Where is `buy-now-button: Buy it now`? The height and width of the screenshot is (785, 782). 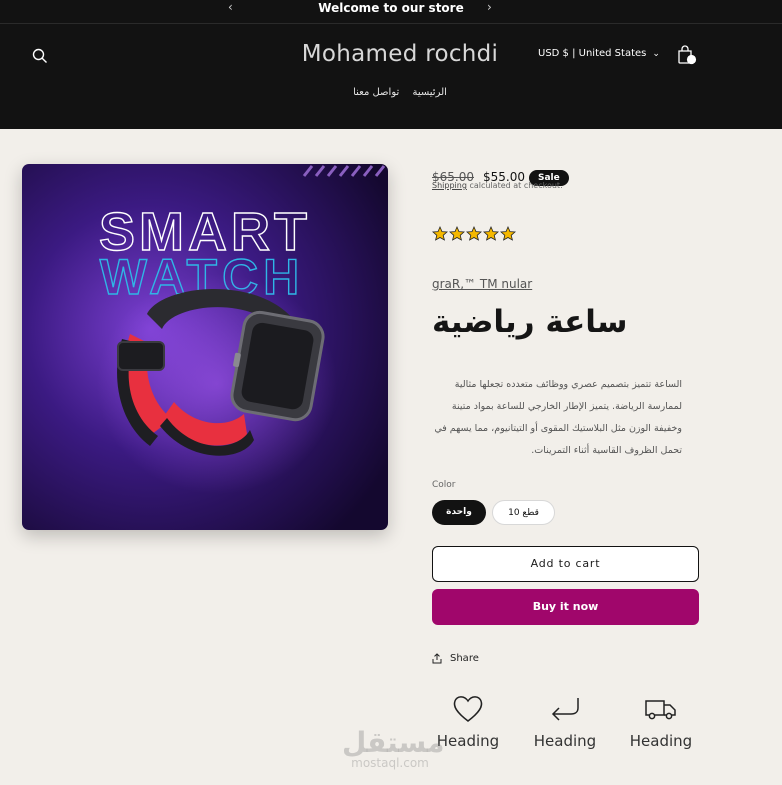 buy-now-button: Buy it now is located at coordinates (565, 607).